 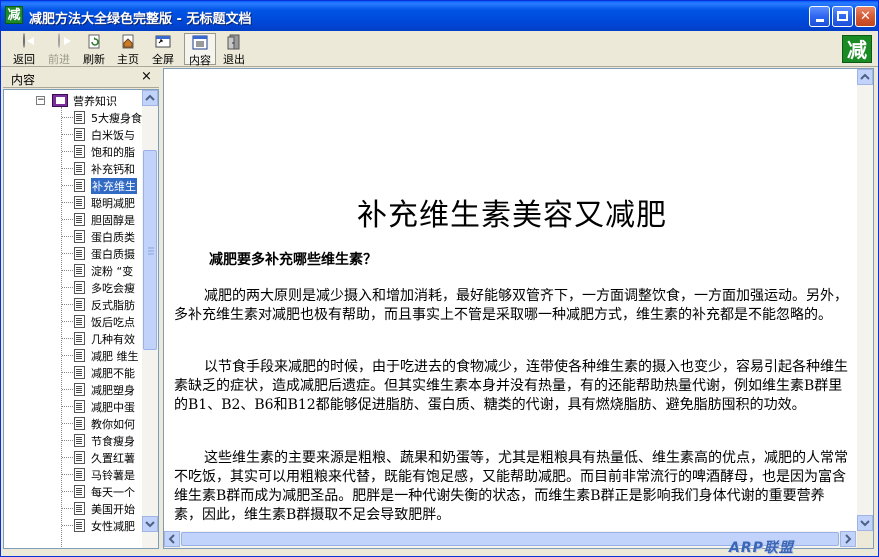 I want to click on tree-item: 蛋白质类, so click(x=73, y=236).